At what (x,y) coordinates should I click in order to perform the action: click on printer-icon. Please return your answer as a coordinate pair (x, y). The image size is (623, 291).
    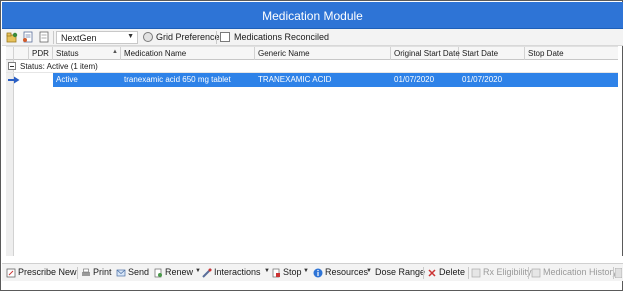
    Looking at the image, I should click on (86, 272).